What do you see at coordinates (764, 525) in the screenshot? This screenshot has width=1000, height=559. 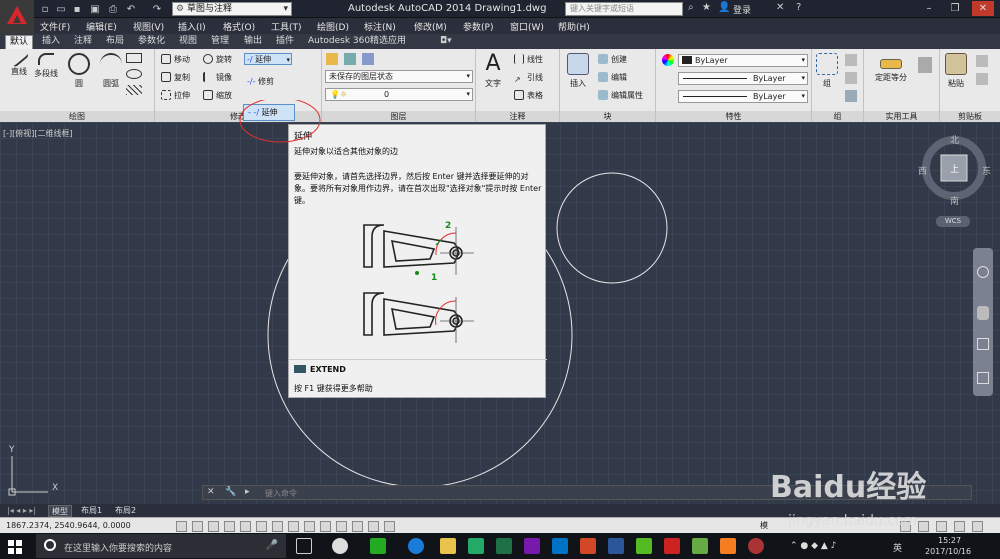 I see `model-space-button: 模` at bounding box center [764, 525].